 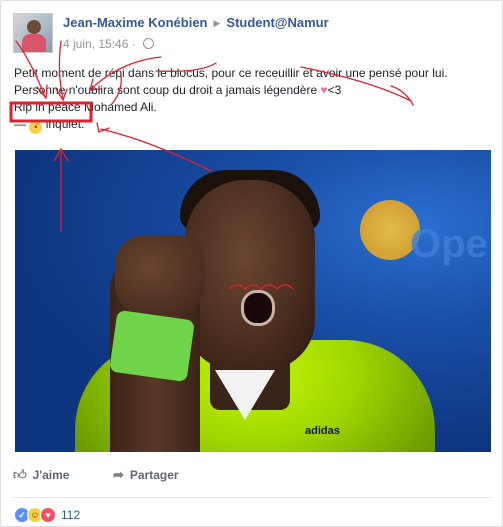 I want to click on post-meta: 4 juin, 15:46 ·, so click(x=109, y=44).